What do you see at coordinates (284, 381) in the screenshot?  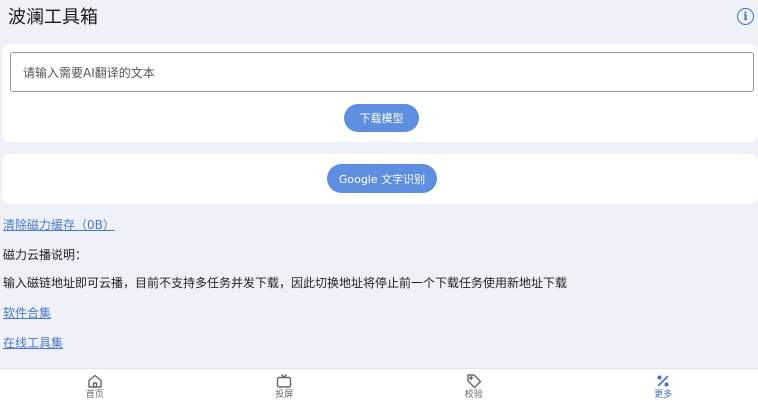 I see `tv-icon` at bounding box center [284, 381].